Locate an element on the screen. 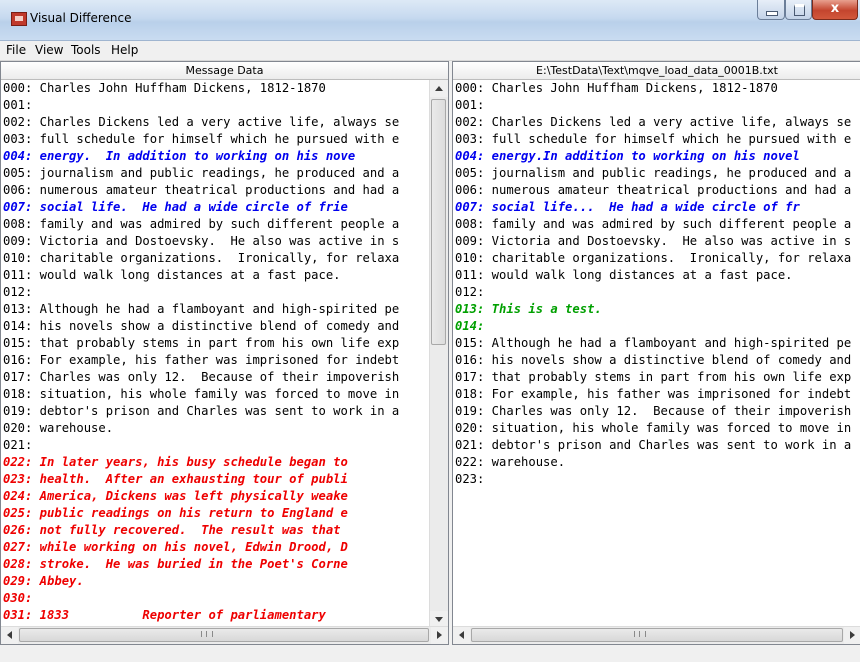  menu-tools: Tools is located at coordinates (86, 50).